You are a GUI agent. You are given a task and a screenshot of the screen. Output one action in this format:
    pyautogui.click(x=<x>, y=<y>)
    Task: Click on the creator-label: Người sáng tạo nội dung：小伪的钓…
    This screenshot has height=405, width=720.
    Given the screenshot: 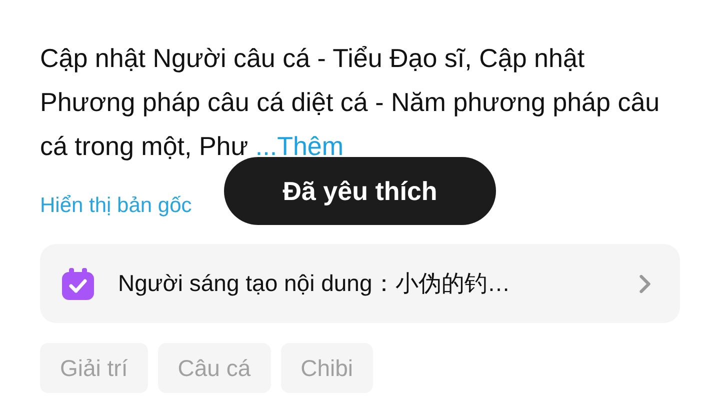 What is the action you would take?
    pyautogui.click(x=315, y=283)
    